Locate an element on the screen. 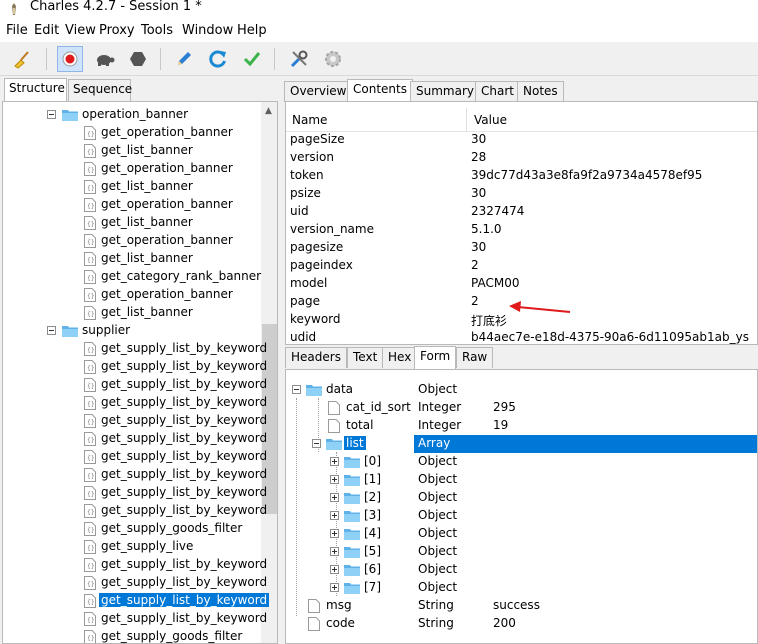  menu-edit: Edit is located at coordinates (46, 30).